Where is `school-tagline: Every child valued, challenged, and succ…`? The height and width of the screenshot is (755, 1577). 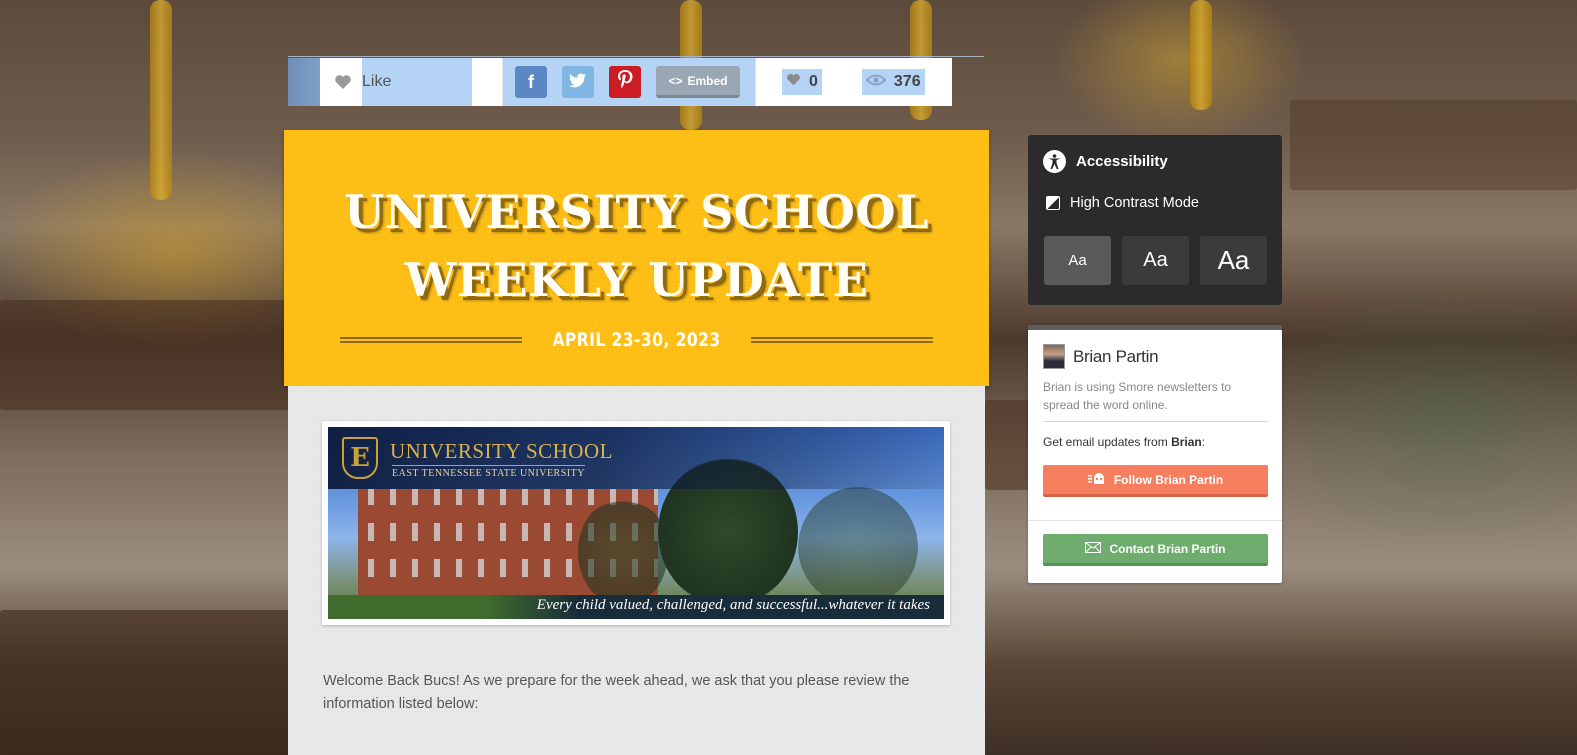 school-tagline: Every child valued, challenged, and succ… is located at coordinates (733, 605).